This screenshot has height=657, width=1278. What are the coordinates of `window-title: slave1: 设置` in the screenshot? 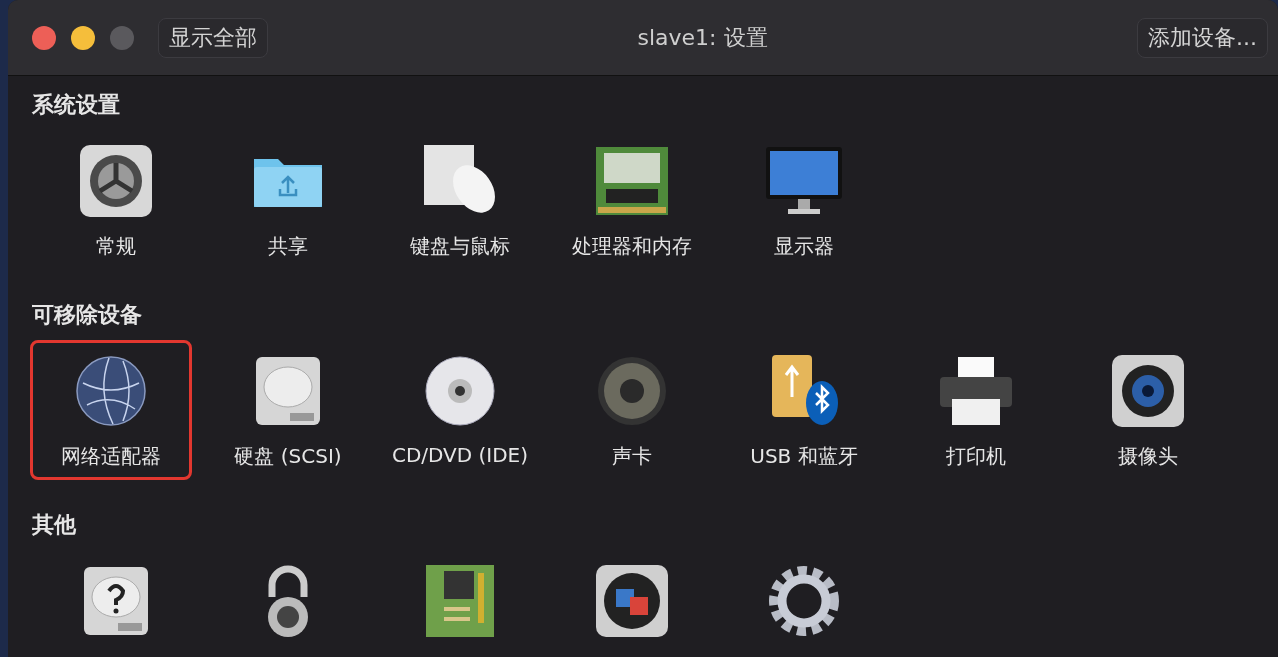 It's located at (702, 37).